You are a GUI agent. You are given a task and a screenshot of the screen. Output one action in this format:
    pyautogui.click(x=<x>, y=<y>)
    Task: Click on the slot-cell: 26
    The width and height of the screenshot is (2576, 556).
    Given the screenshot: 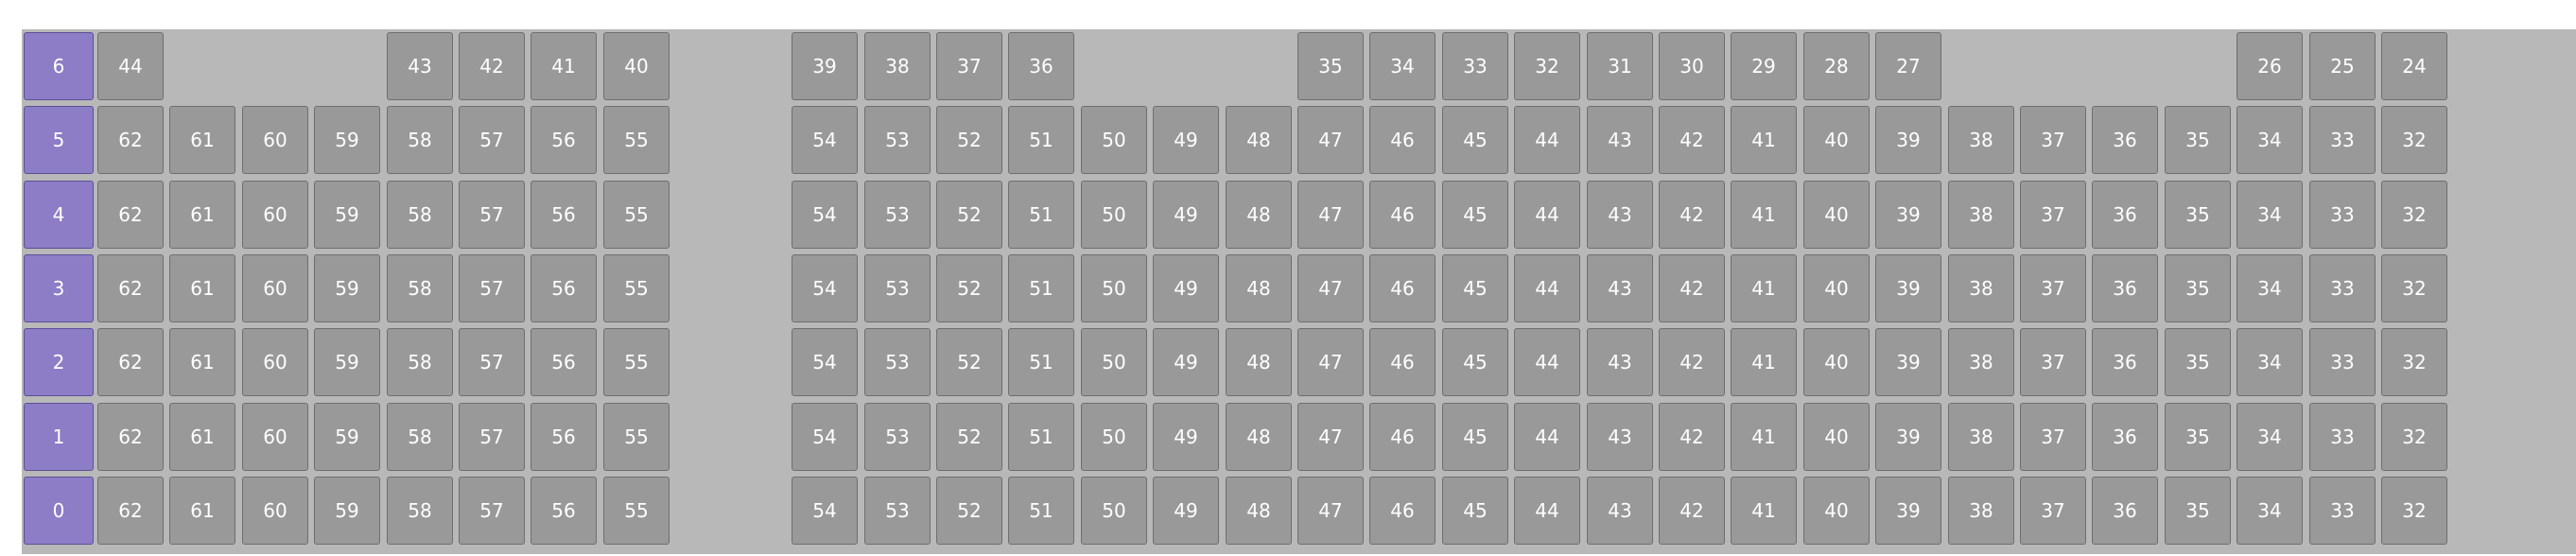 What is the action you would take?
    pyautogui.click(x=2270, y=66)
    